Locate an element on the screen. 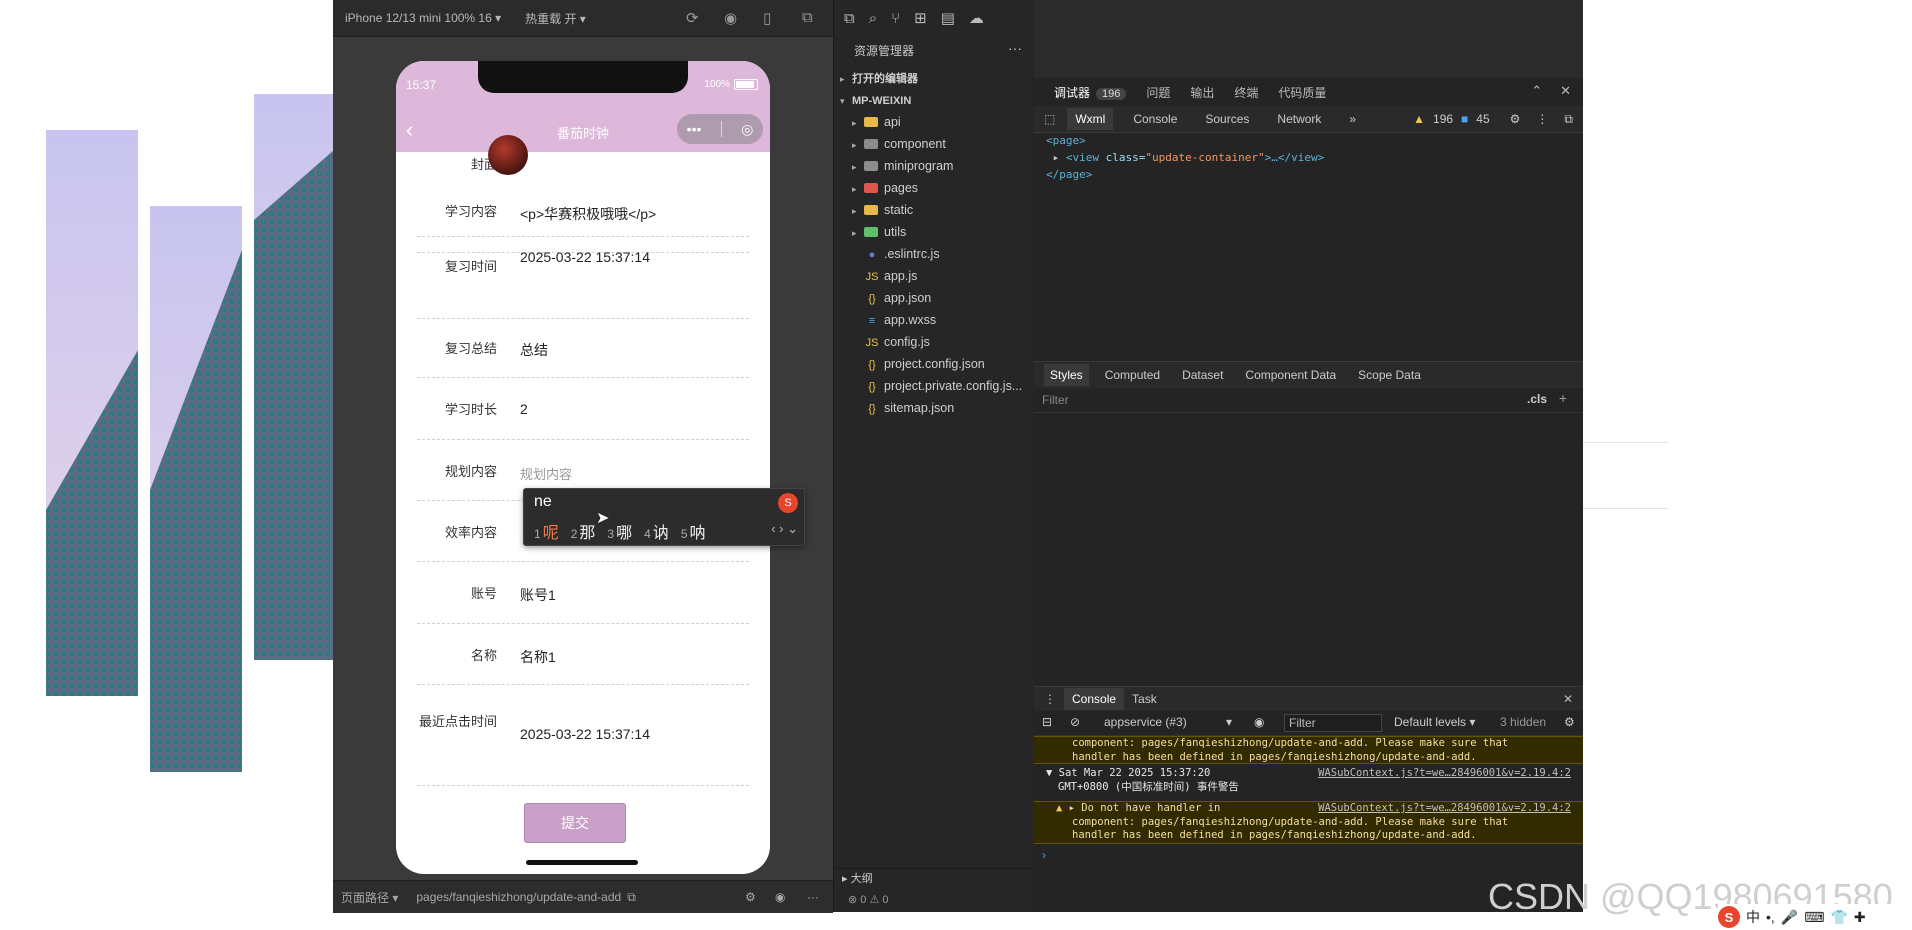 This screenshot has height=930, width=1912. review-summary-value: 总结 is located at coordinates (534, 350).